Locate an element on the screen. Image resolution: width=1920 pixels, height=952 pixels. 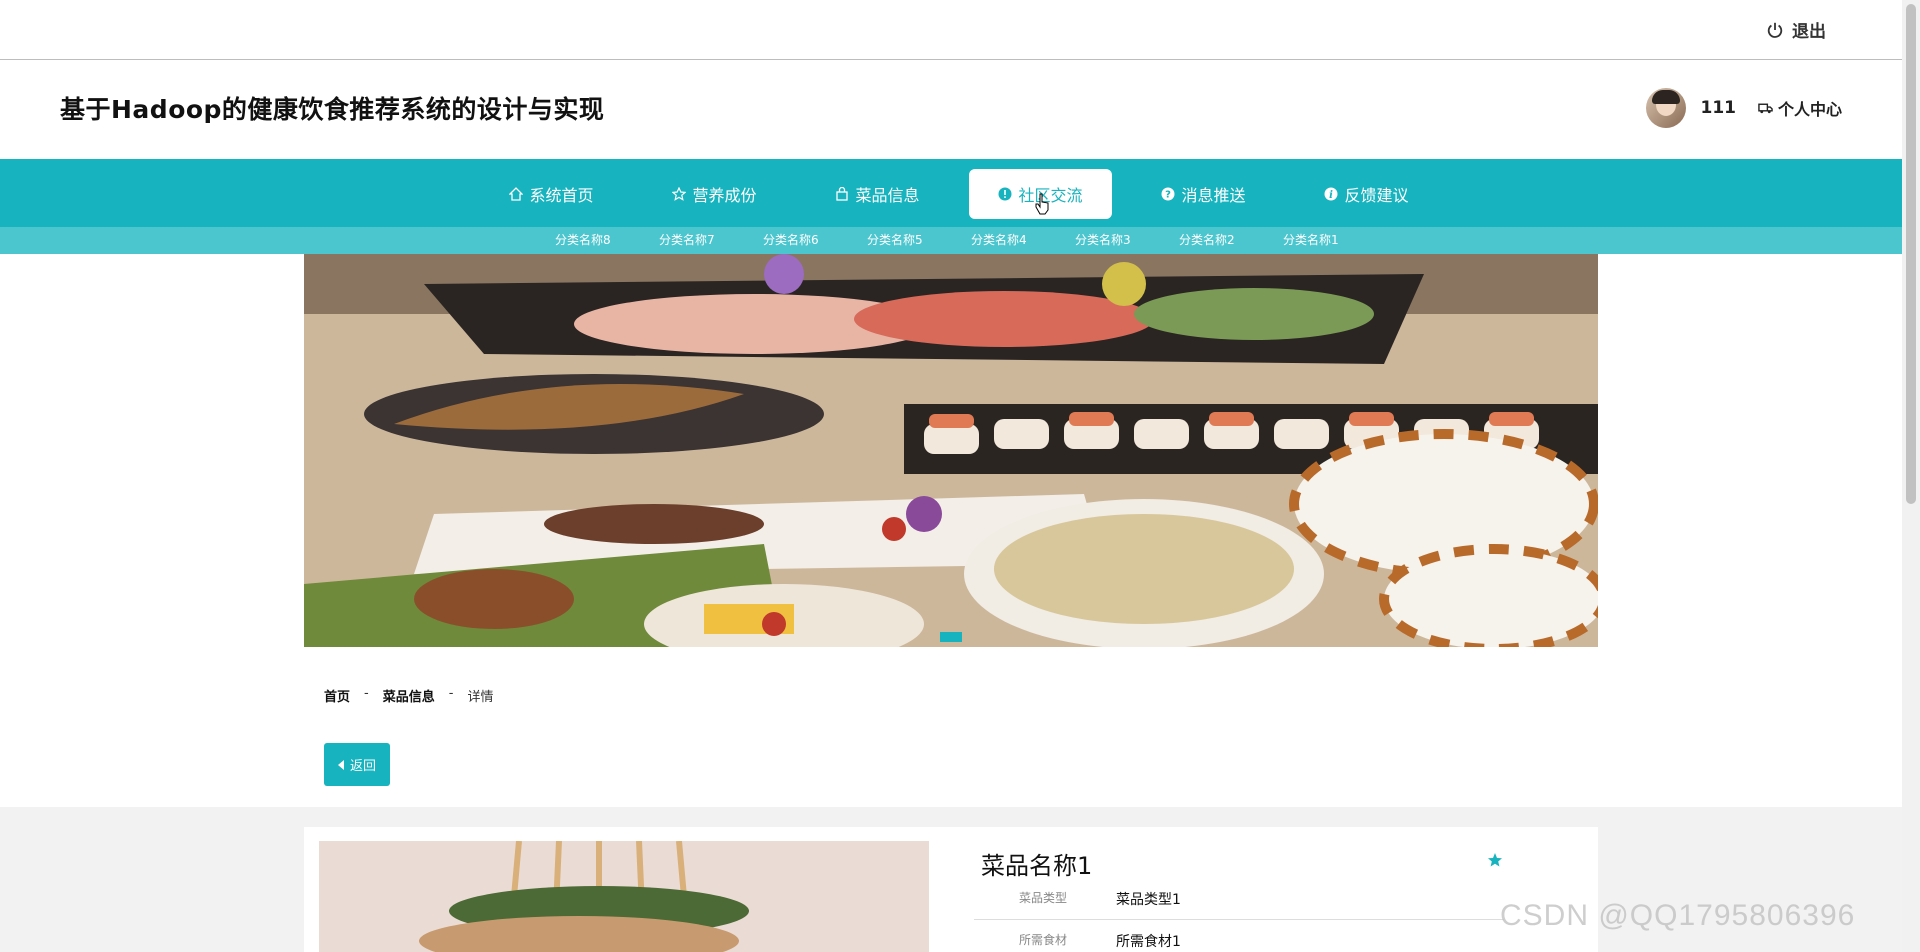
bag-icon is located at coordinates (842, 194).